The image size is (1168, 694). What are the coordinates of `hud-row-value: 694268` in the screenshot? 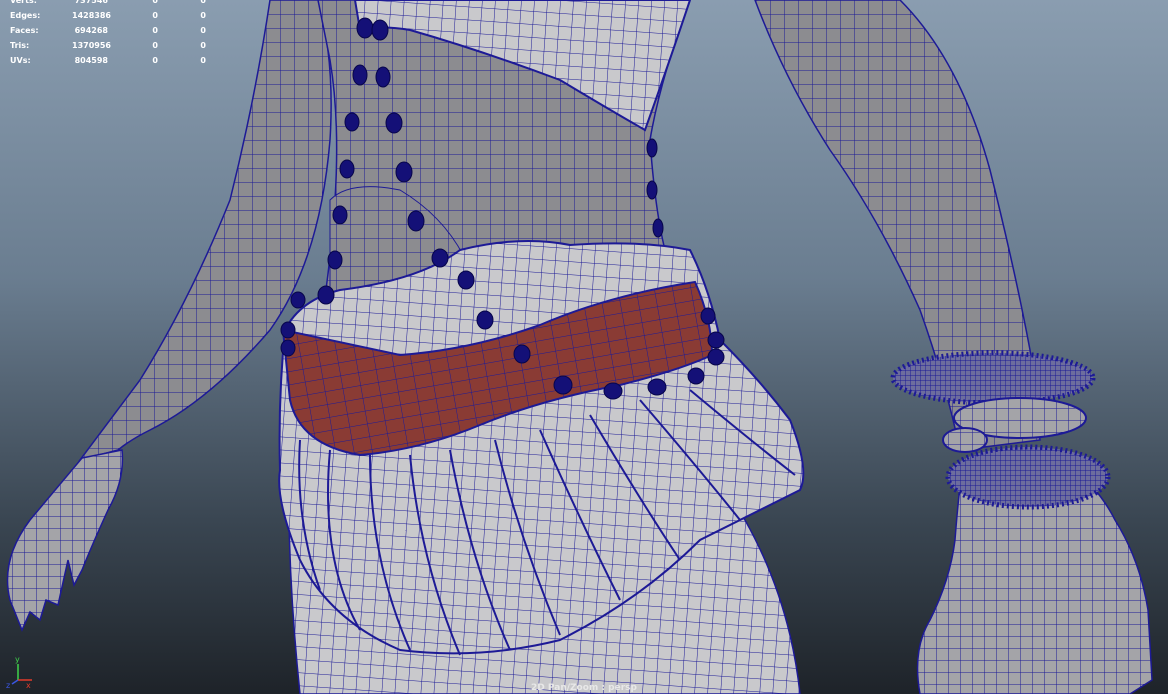 It's located at (91, 30).